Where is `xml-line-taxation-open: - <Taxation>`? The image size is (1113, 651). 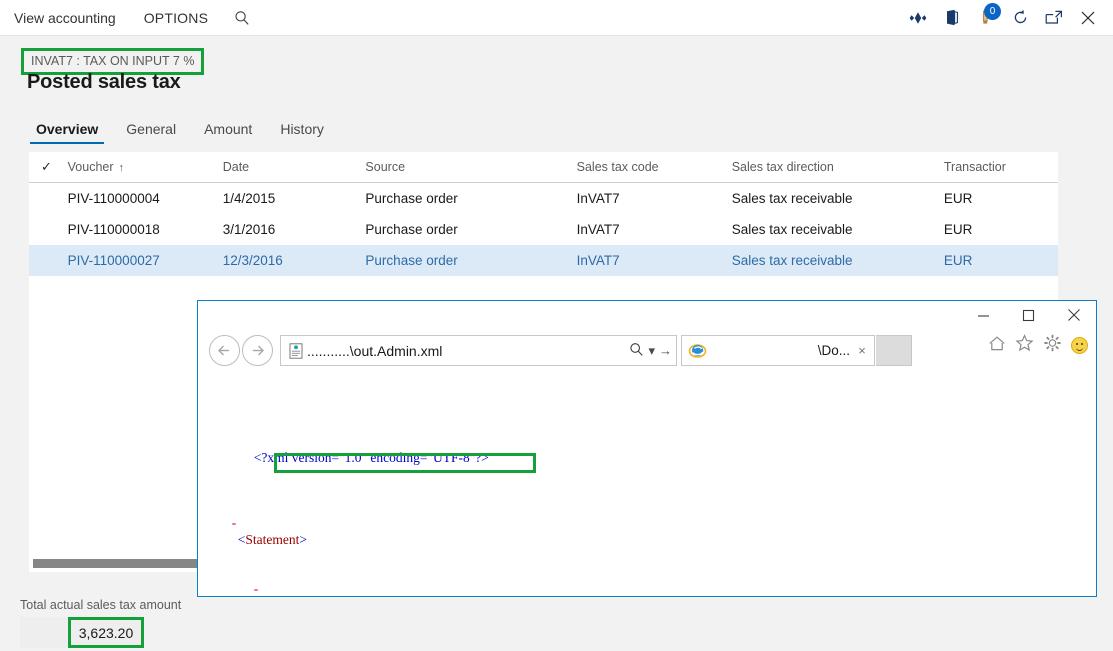
xml-line-taxation-open: - <Taxation> is located at coordinates (647, 580).